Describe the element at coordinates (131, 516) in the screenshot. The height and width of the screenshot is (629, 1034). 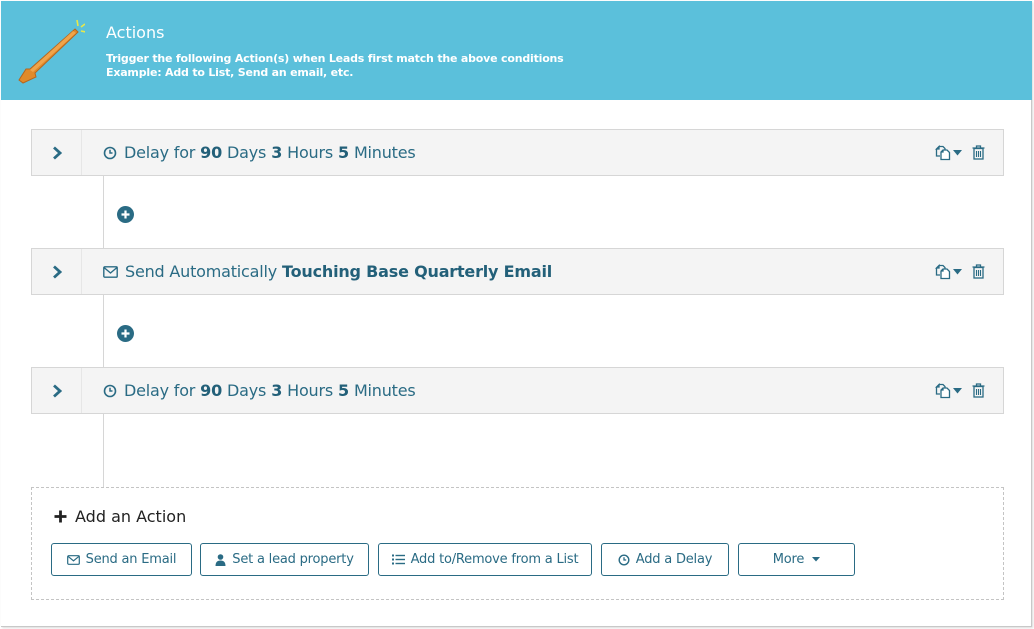
I see `add-action-title: Add an Action` at that location.